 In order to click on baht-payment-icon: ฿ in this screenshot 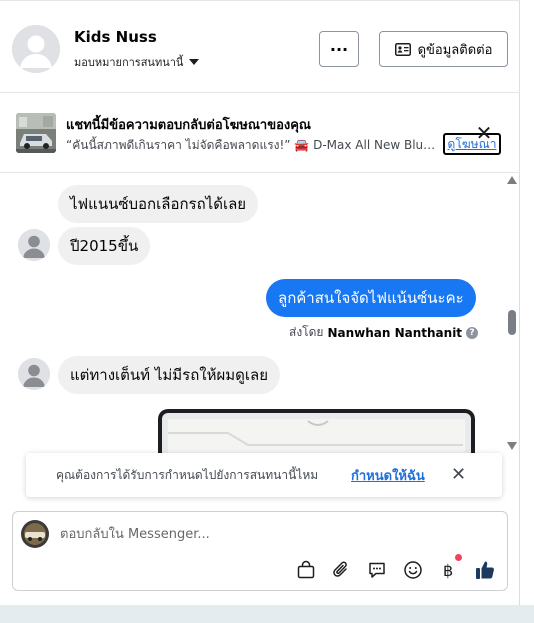, I will do `click(449, 570)`.